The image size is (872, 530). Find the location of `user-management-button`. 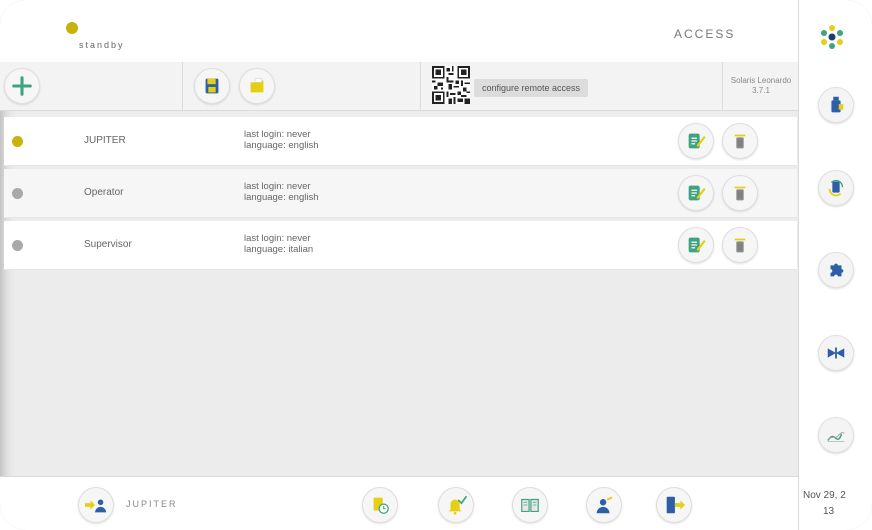

user-management-button is located at coordinates (604, 505).